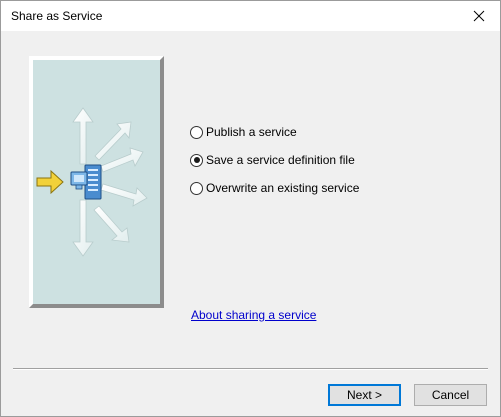  I want to click on close-icon, so click(479, 16).